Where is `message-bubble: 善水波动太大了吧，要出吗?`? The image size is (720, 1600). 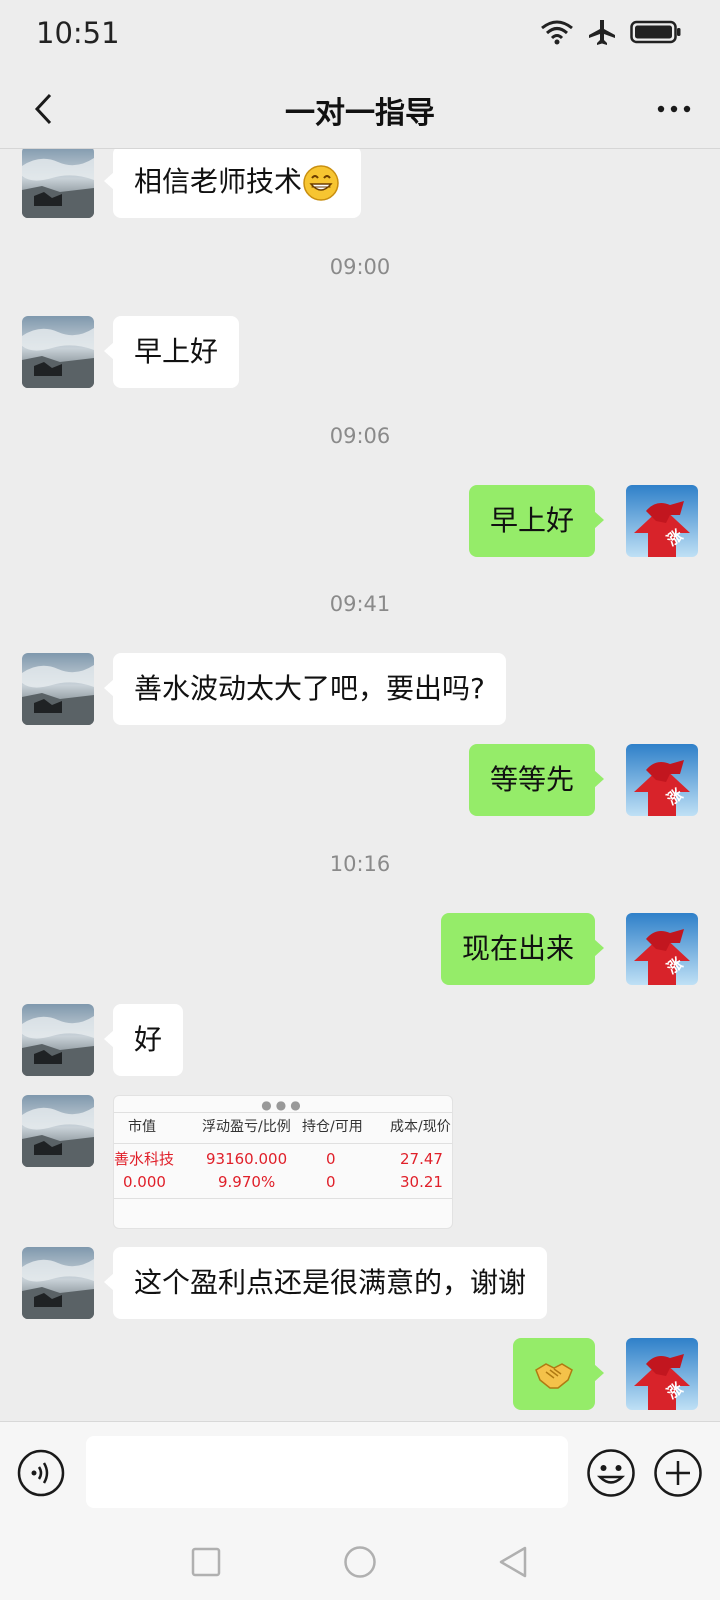
message-bubble: 善水波动太大了吧，要出吗? is located at coordinates (305, 689).